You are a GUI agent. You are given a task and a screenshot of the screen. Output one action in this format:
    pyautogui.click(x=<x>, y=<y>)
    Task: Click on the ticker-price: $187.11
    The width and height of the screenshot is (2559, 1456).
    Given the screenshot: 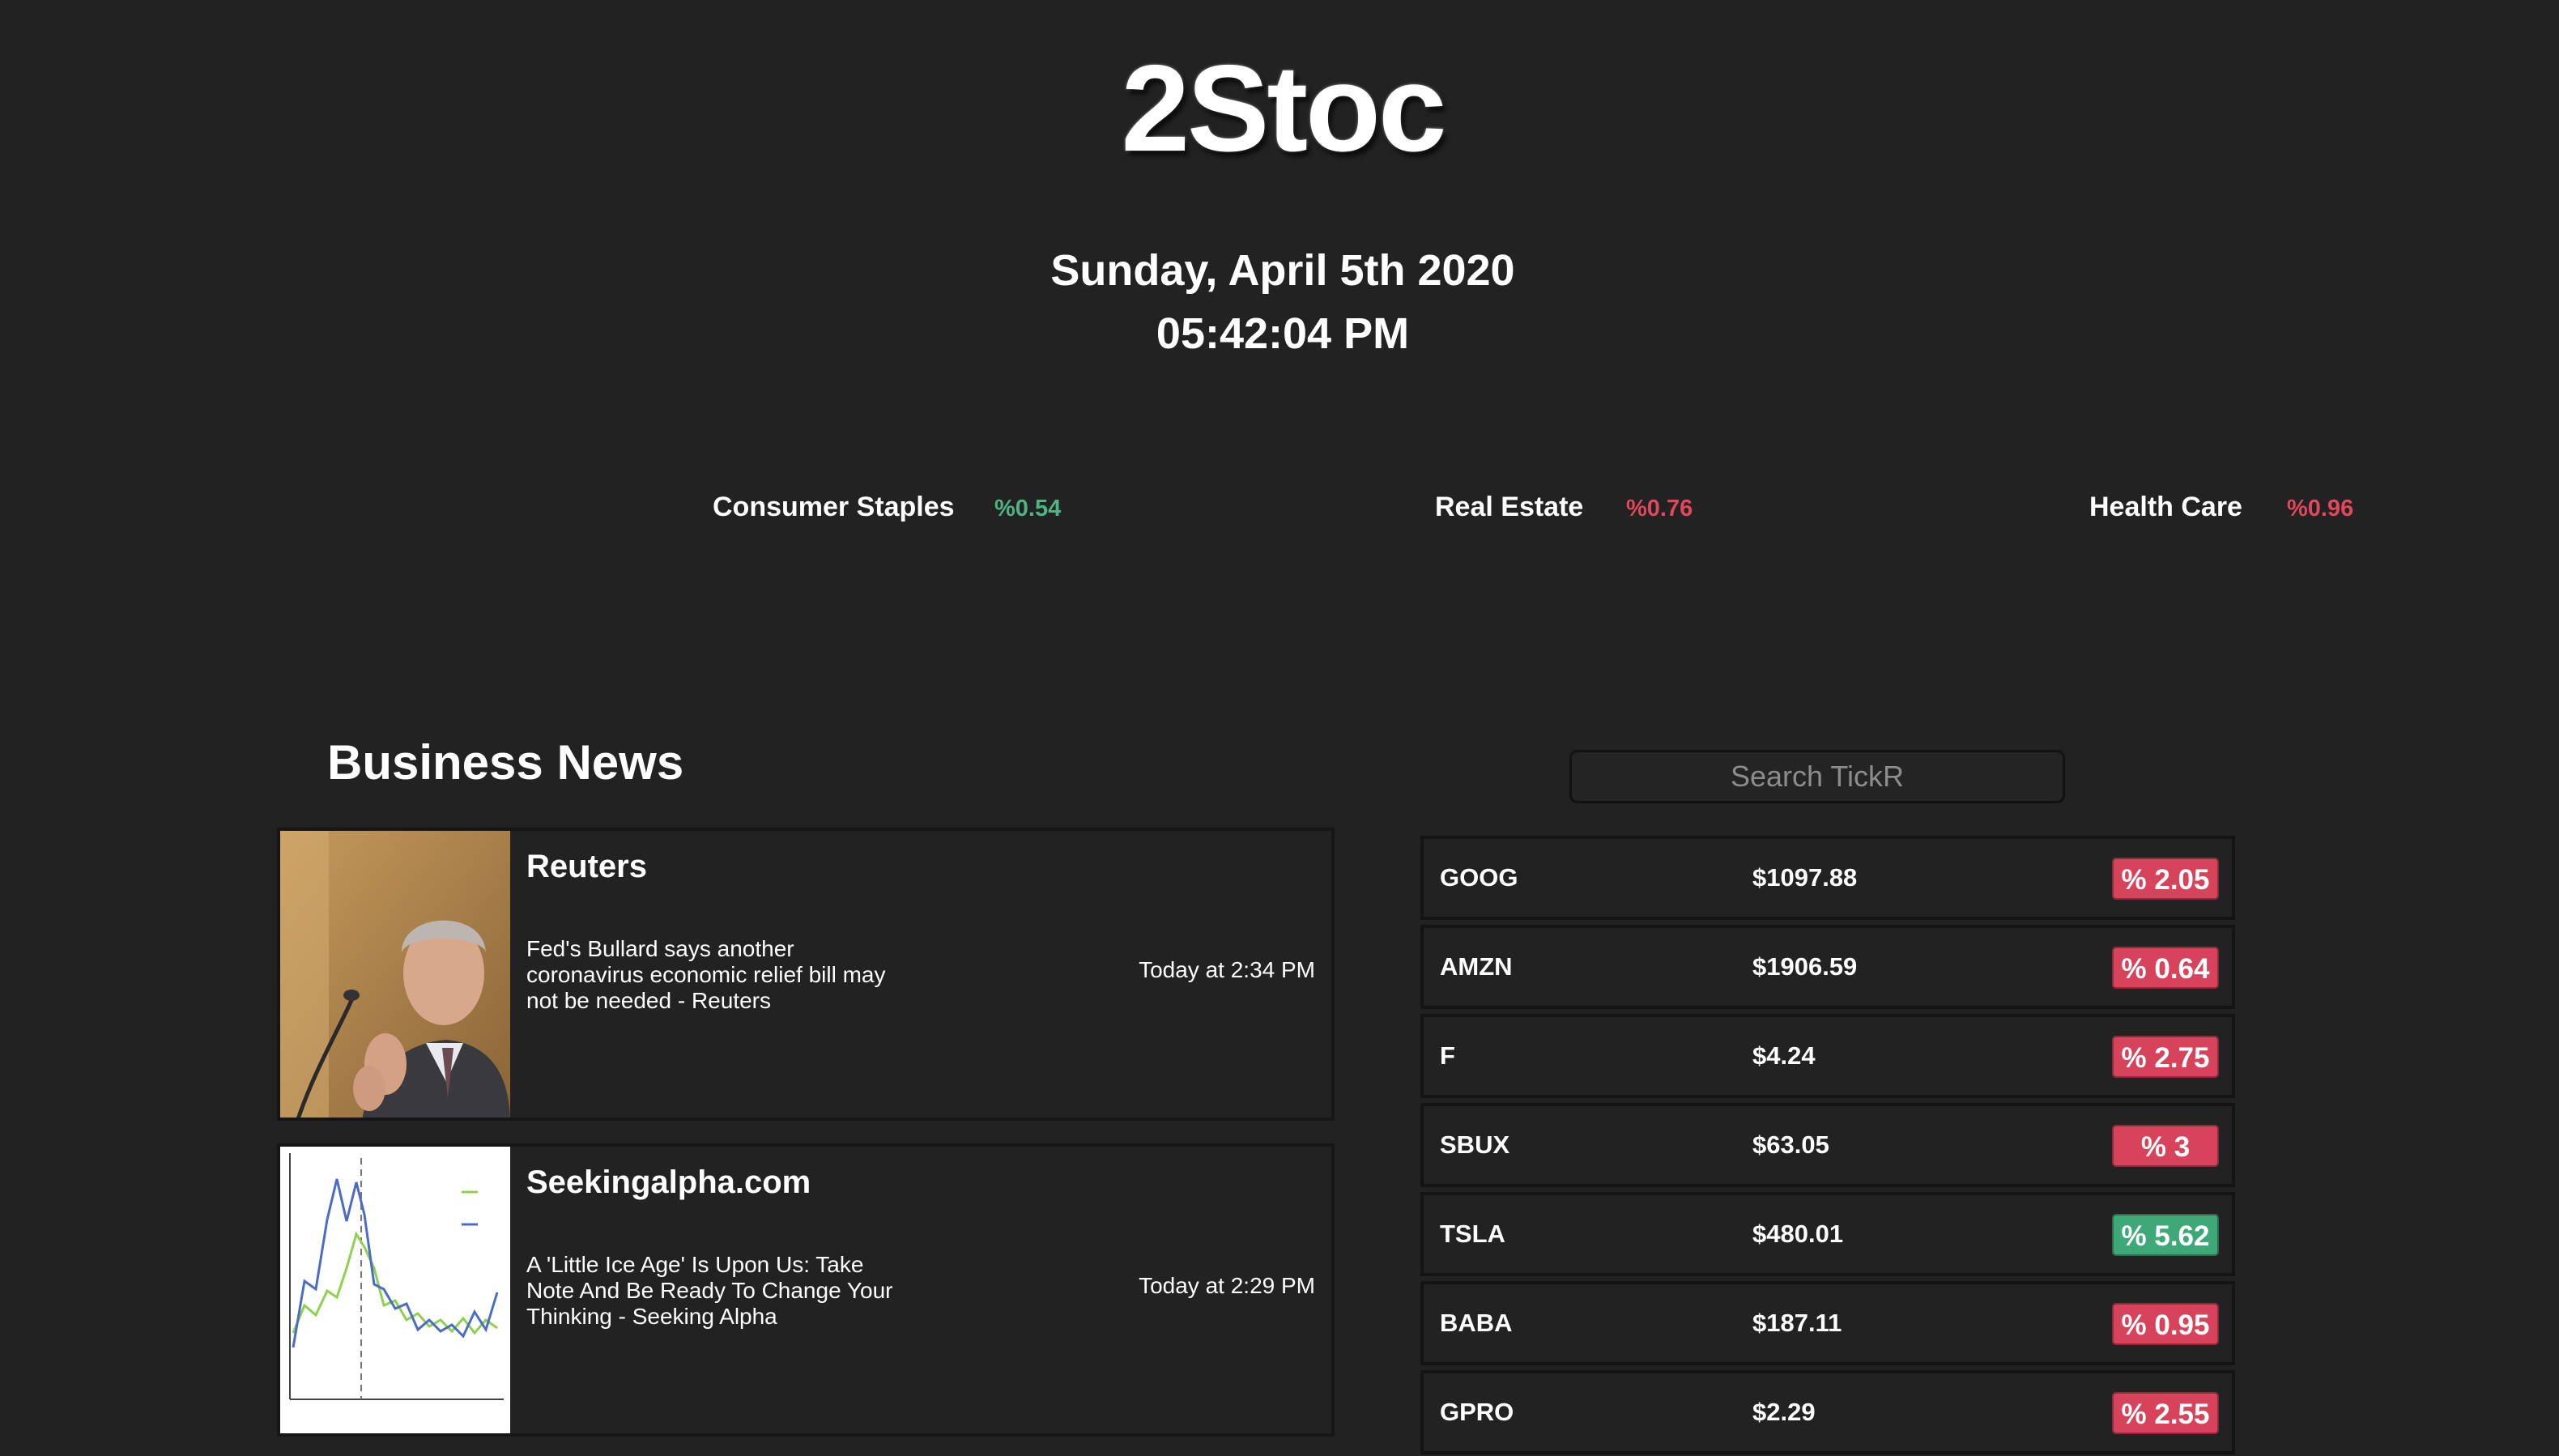 What is the action you would take?
    pyautogui.click(x=1797, y=1323)
    